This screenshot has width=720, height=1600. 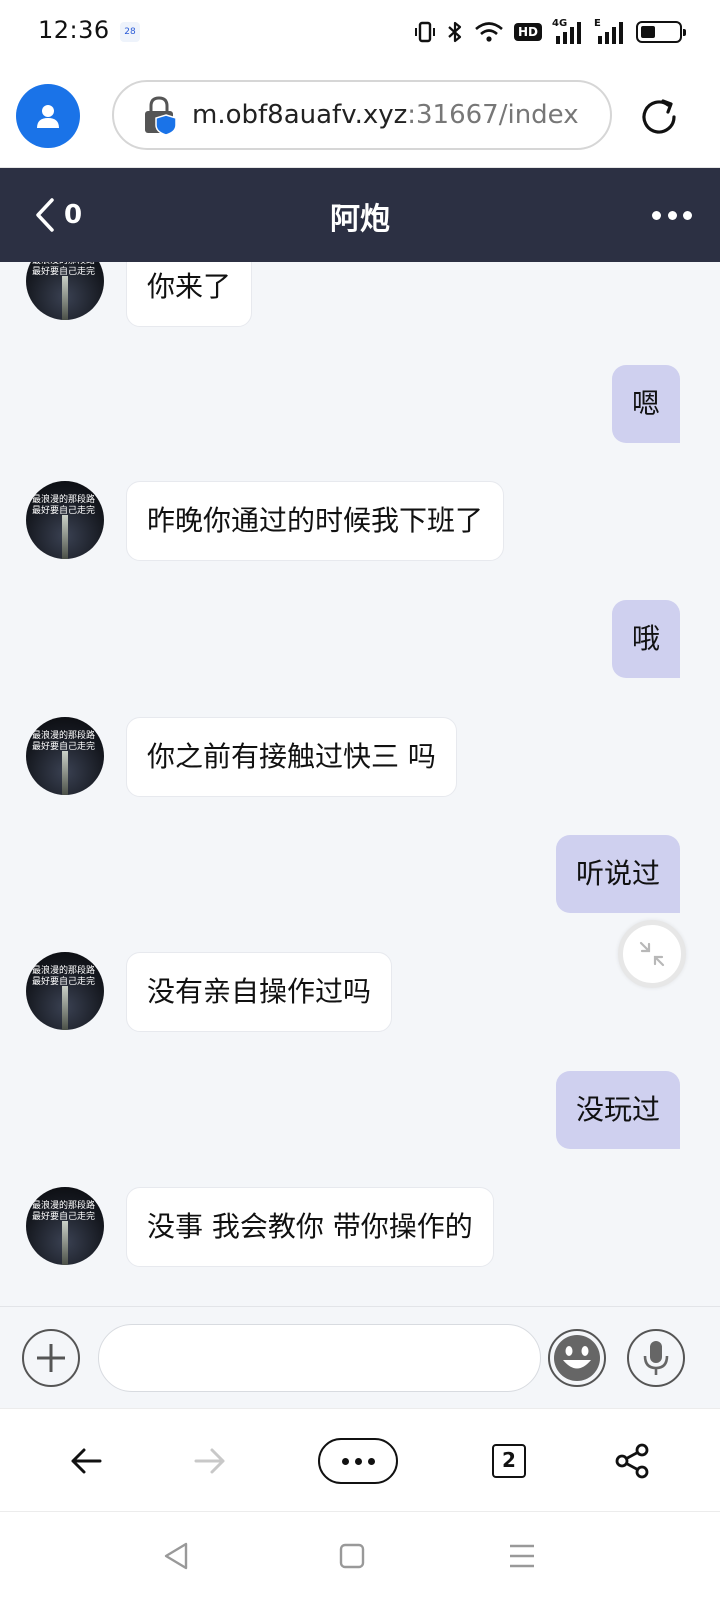 I want to click on arrow-left-icon, so click(x=86, y=1461).